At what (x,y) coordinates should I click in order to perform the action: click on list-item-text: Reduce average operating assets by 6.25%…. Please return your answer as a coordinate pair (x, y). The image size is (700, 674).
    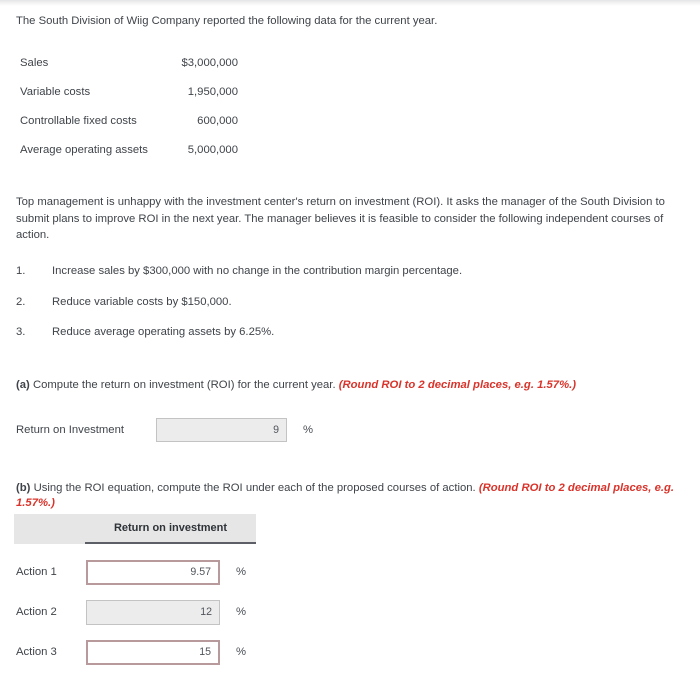
    Looking at the image, I should click on (163, 332).